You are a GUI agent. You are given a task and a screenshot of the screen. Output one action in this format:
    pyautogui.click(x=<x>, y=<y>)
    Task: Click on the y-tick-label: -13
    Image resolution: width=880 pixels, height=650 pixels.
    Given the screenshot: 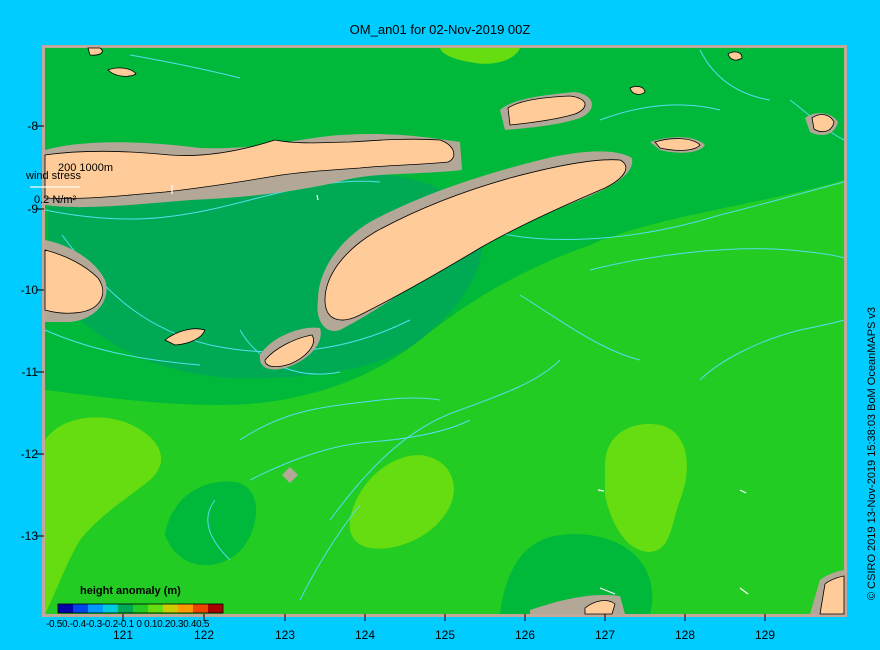 What is the action you would take?
    pyautogui.click(x=29, y=536)
    